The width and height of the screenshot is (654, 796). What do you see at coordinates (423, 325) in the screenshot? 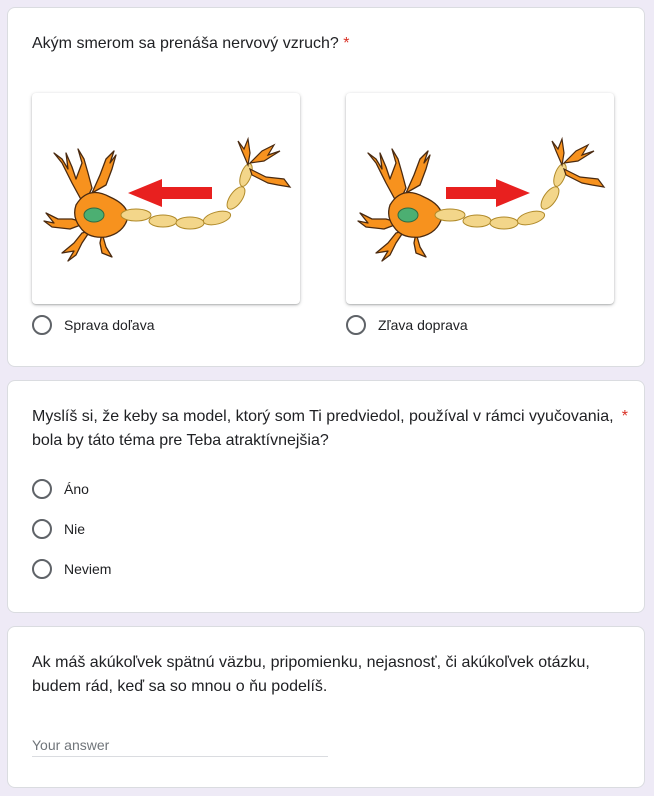
I see `option-label: Zľava doprava` at bounding box center [423, 325].